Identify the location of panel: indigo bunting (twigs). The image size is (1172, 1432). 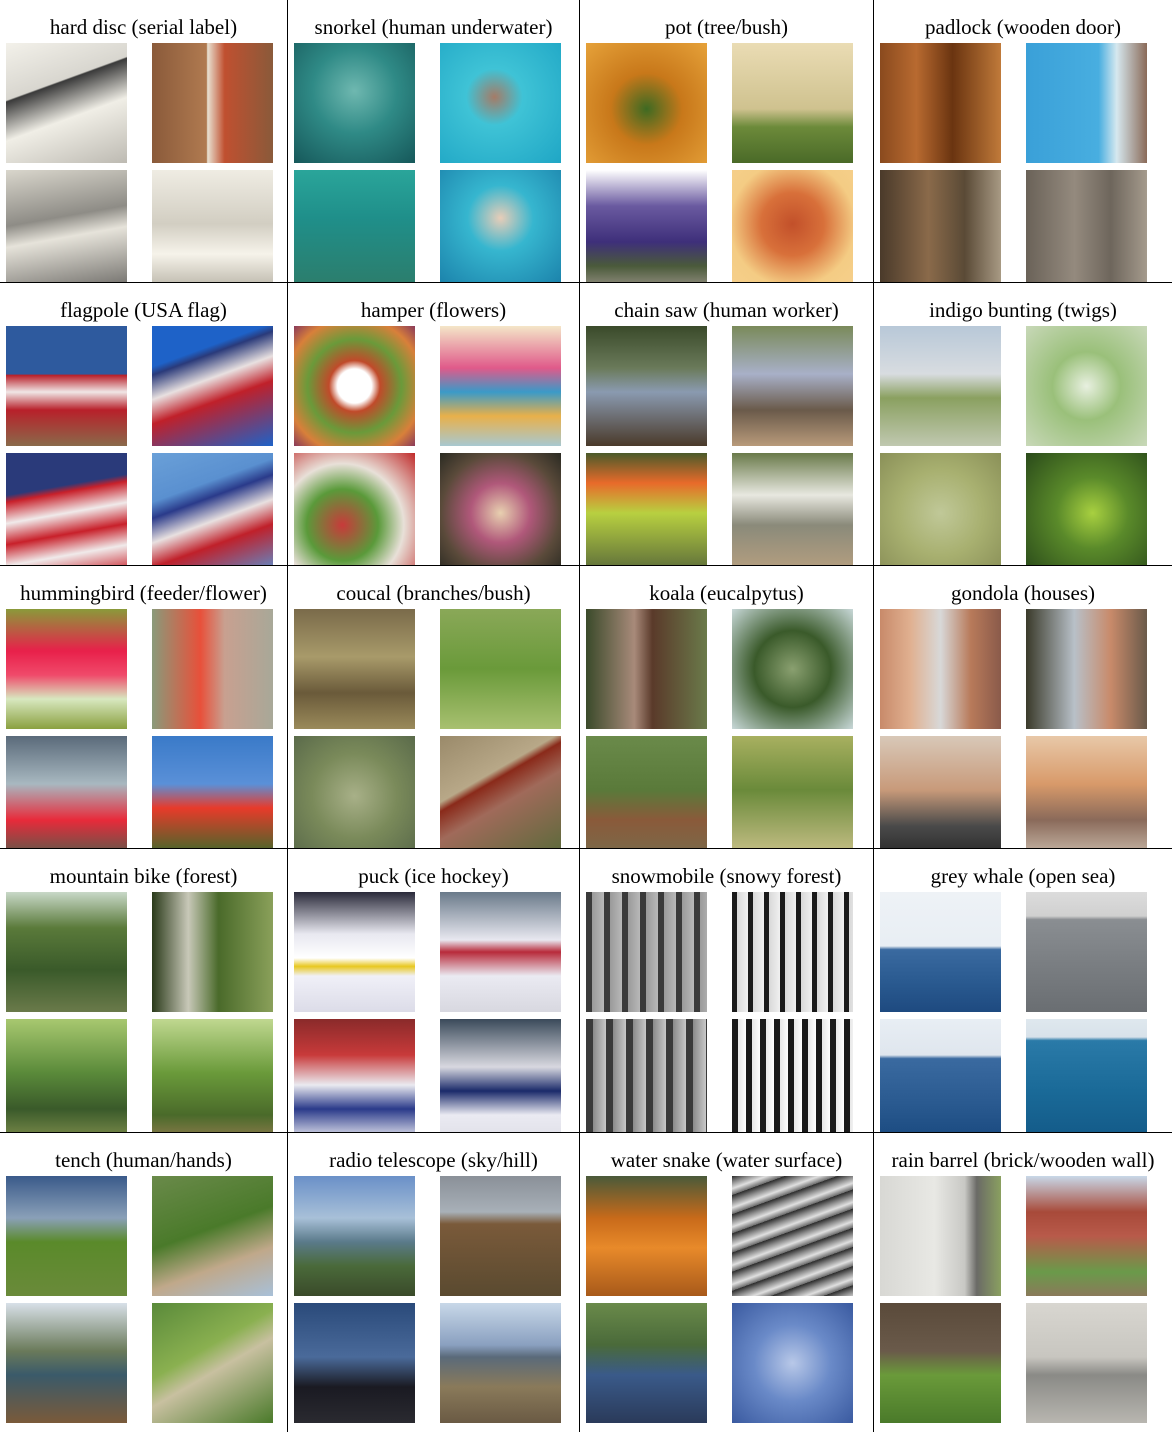
(1023, 424).